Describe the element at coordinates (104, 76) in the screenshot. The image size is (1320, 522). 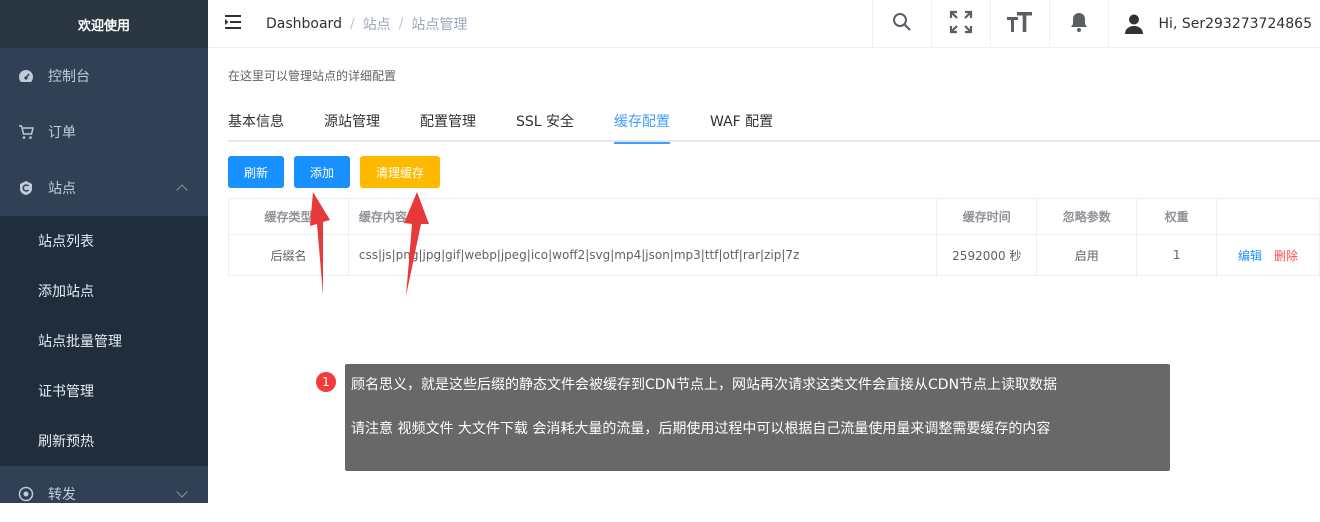
I see `sidebar-item-dashboard: 控制台` at that location.